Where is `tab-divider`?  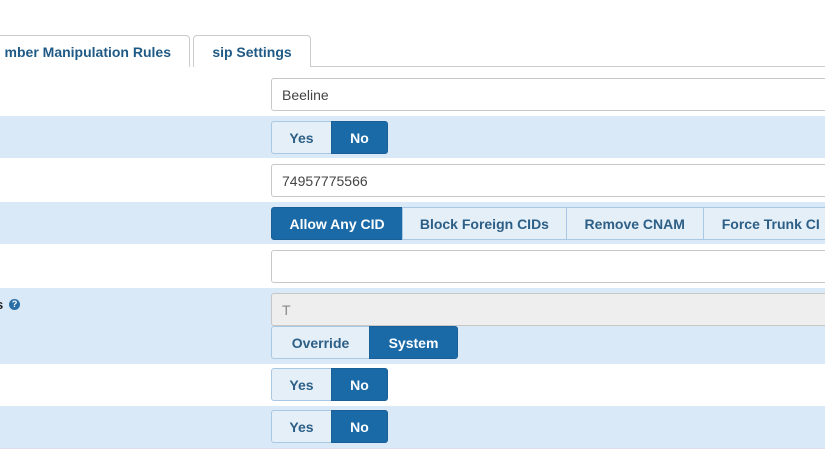
tab-divider is located at coordinates (568, 66).